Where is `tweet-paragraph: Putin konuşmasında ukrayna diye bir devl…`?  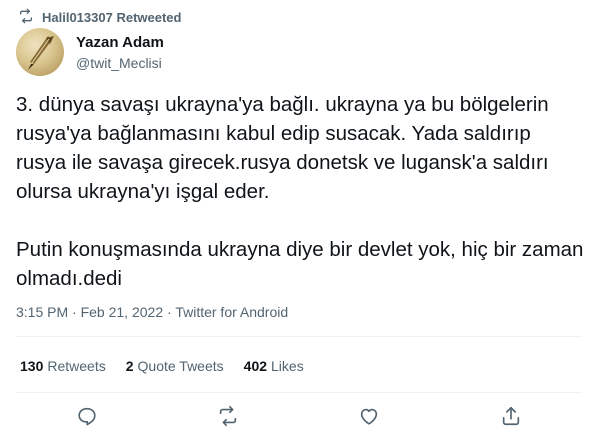 tweet-paragraph: Putin konuşmasında ukrayna diye bir devl… is located at coordinates (300, 264).